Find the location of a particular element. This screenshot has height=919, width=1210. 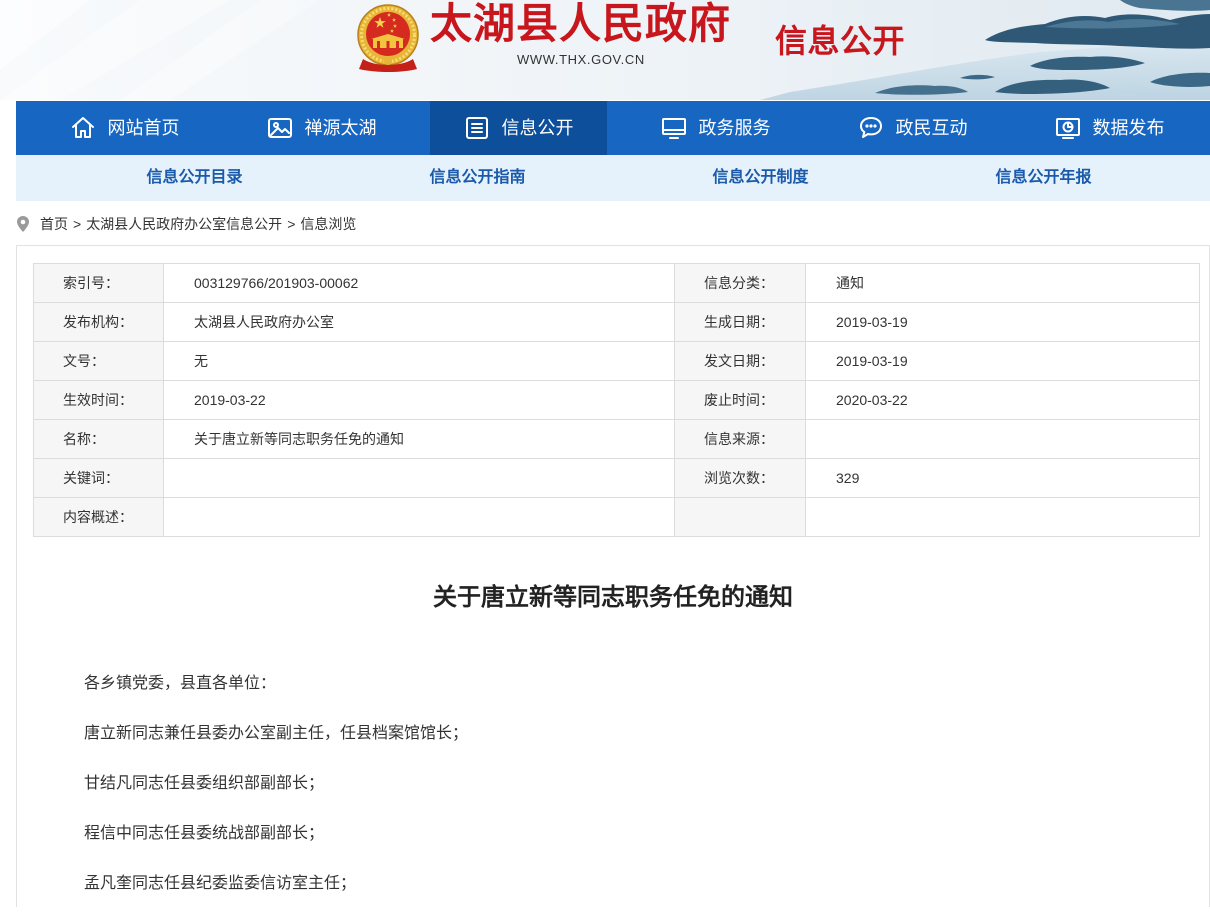

nav-item-label: 禅源太湖 is located at coordinates (340, 128).